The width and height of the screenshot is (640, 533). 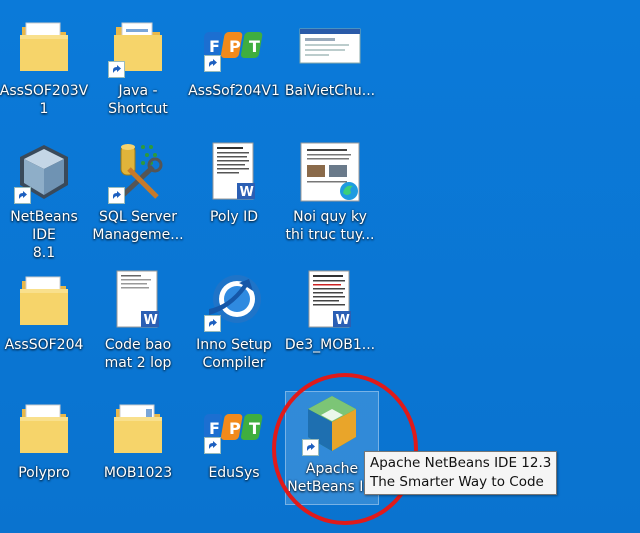 I want to click on desktop-icon-label: Poly ID, so click(x=234, y=217).